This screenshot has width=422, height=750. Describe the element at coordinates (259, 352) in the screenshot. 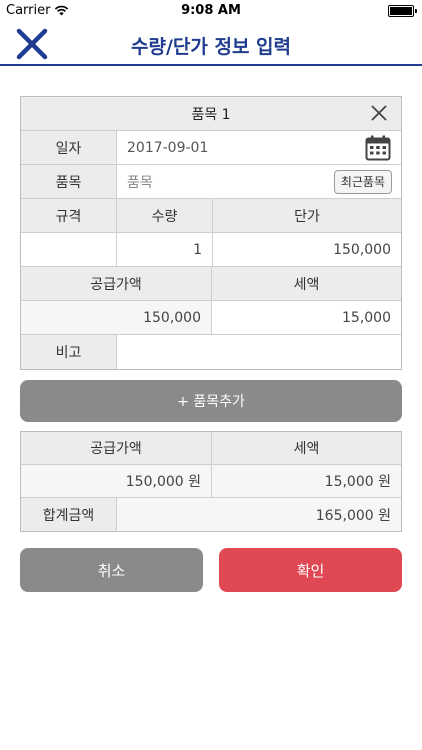

I see `note-input` at that location.